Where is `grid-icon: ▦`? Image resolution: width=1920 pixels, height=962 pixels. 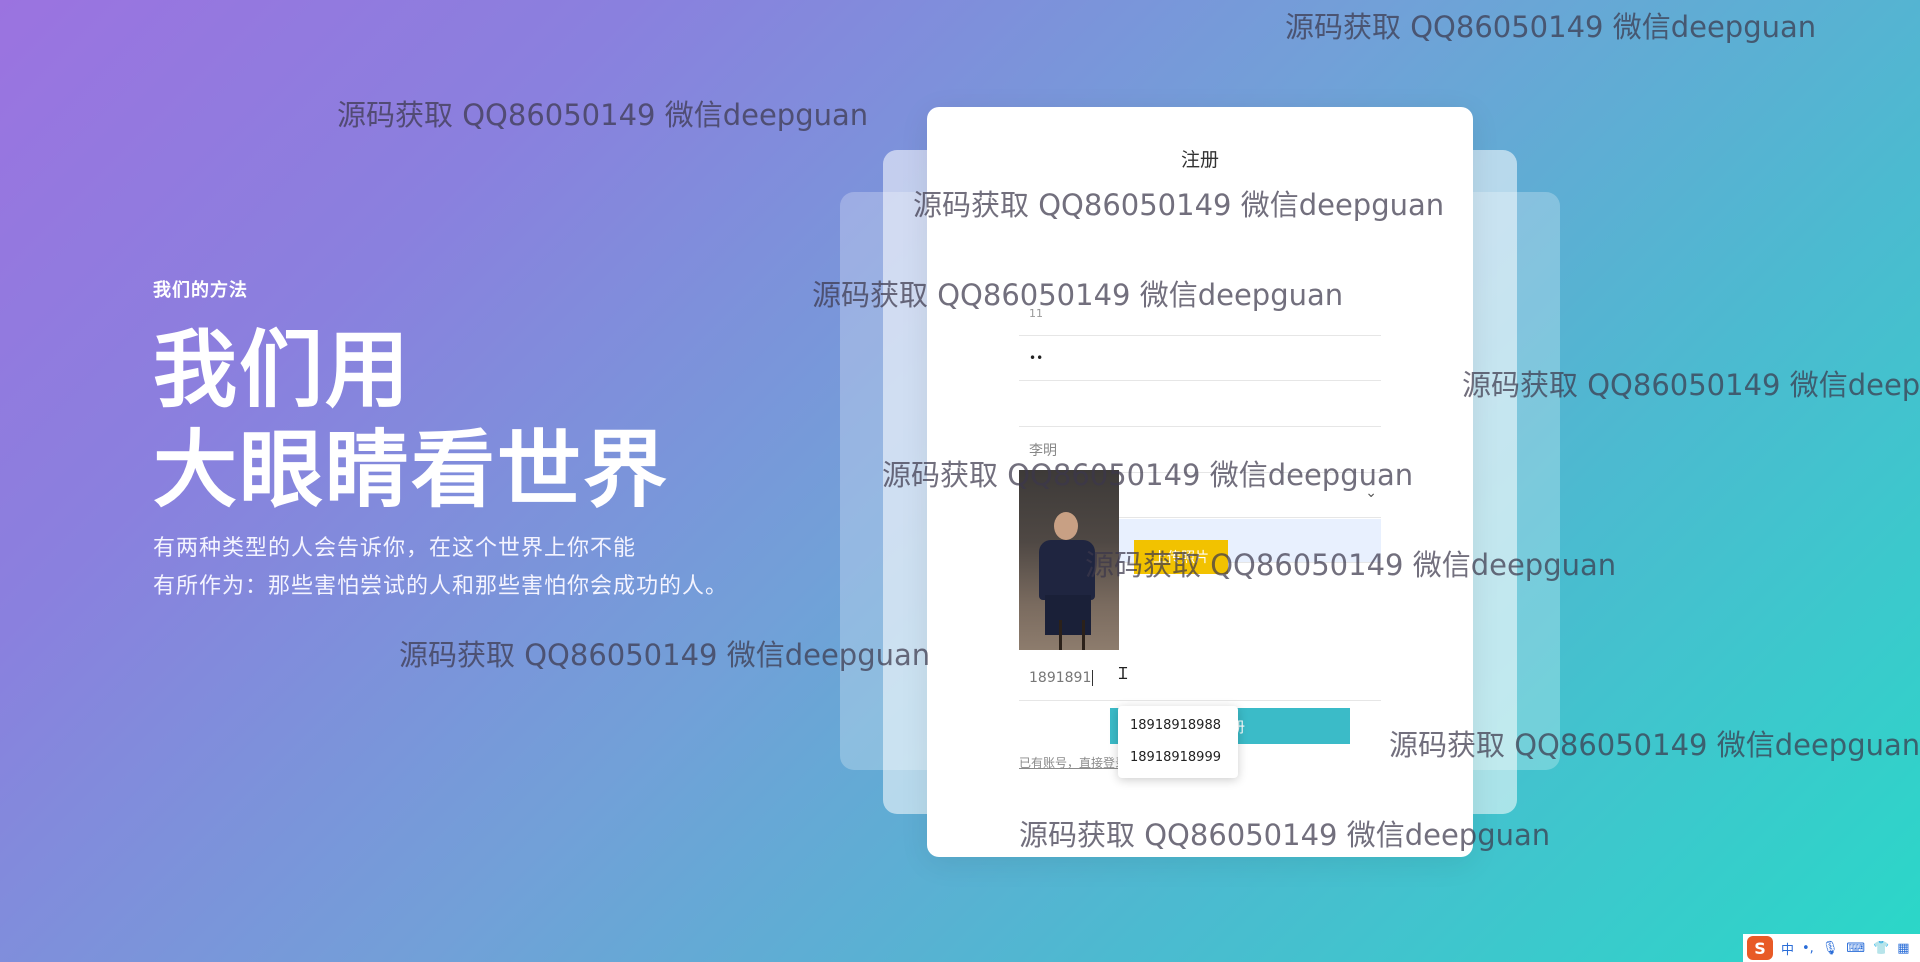 grid-icon: ▦ is located at coordinates (1903, 948).